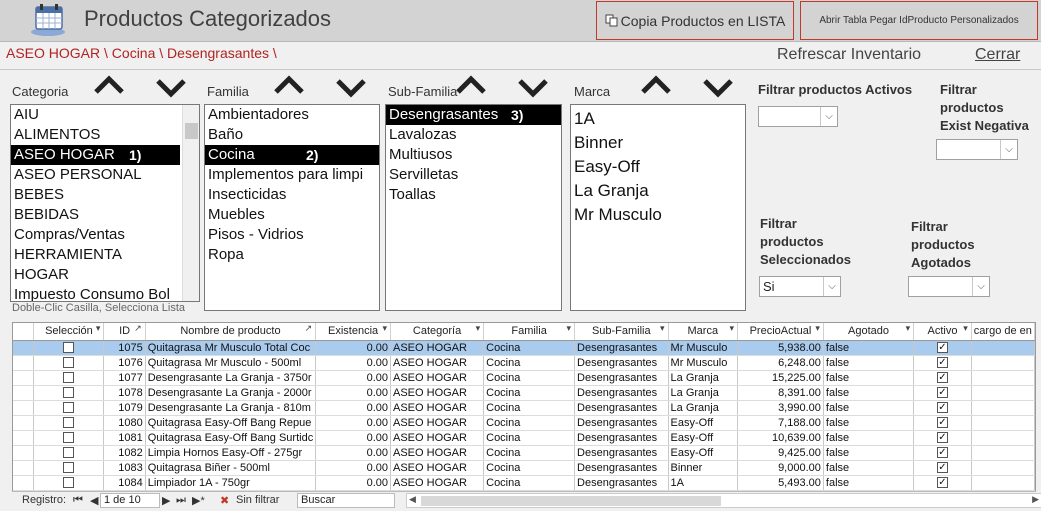 The image size is (1041, 511). Describe the element at coordinates (949, 286) in the screenshot. I see `agotados-filter-combo: ⌵` at that location.